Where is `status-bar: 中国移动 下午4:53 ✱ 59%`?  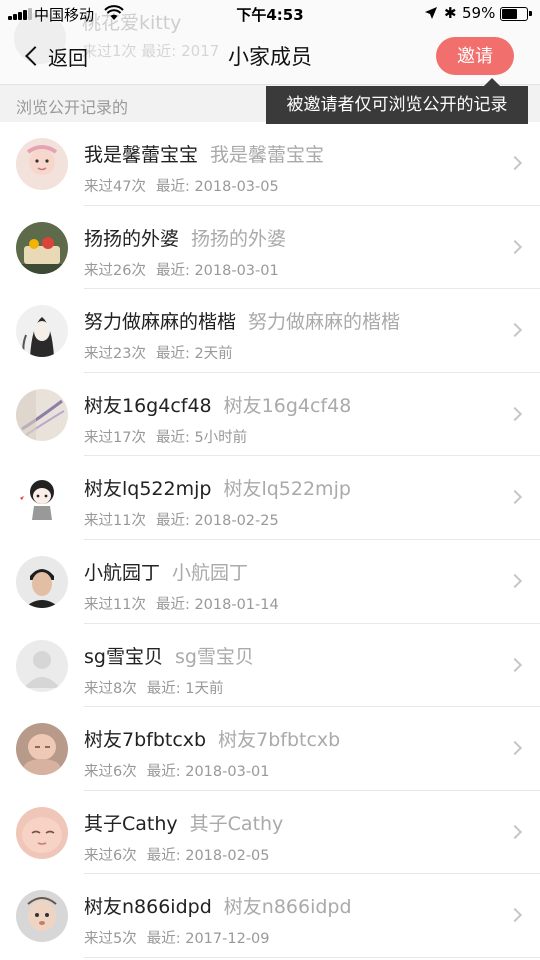 status-bar: 中国移动 下午4:53 ✱ 59% is located at coordinates (270, 14).